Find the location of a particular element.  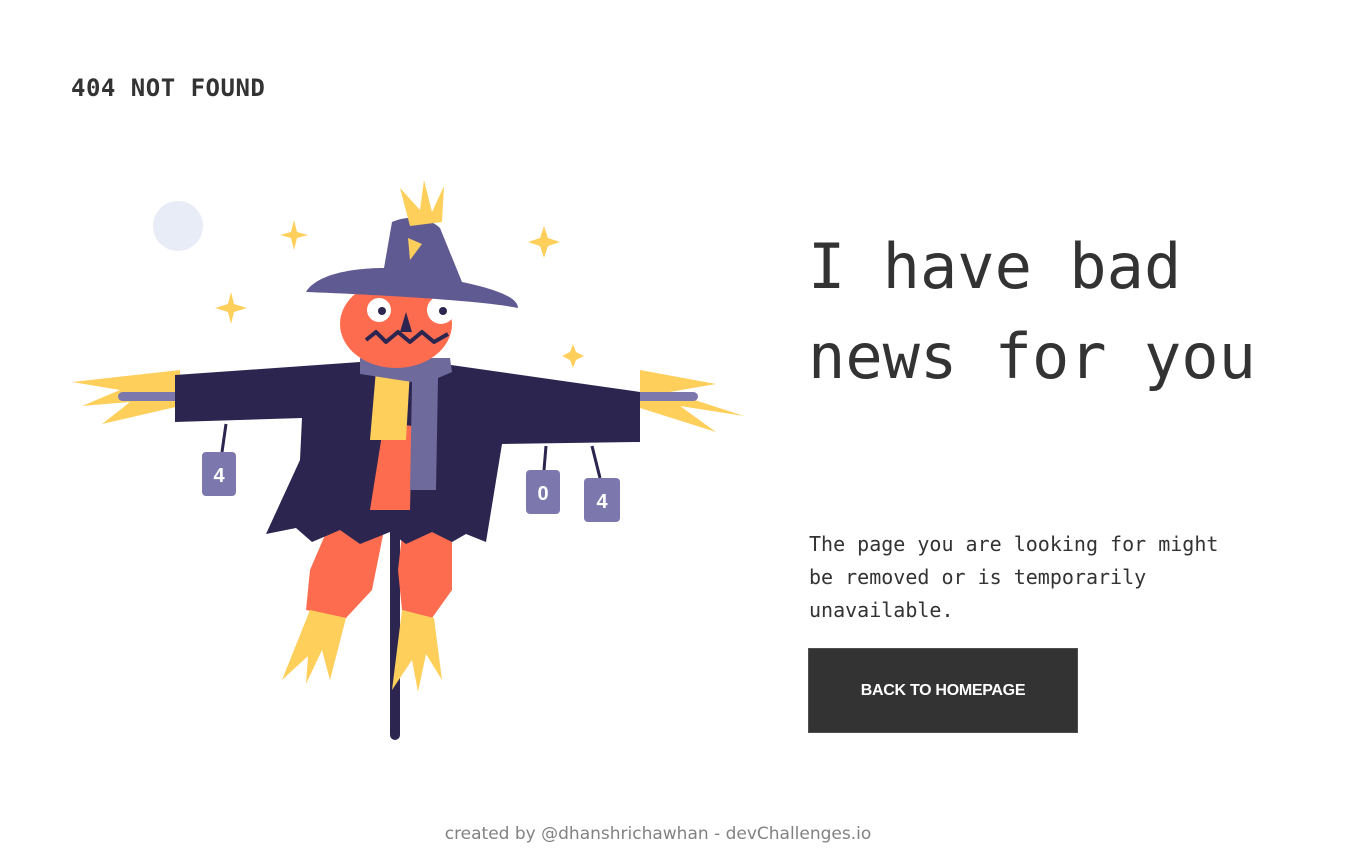

can-middle-label: 0 is located at coordinates (542, 494).